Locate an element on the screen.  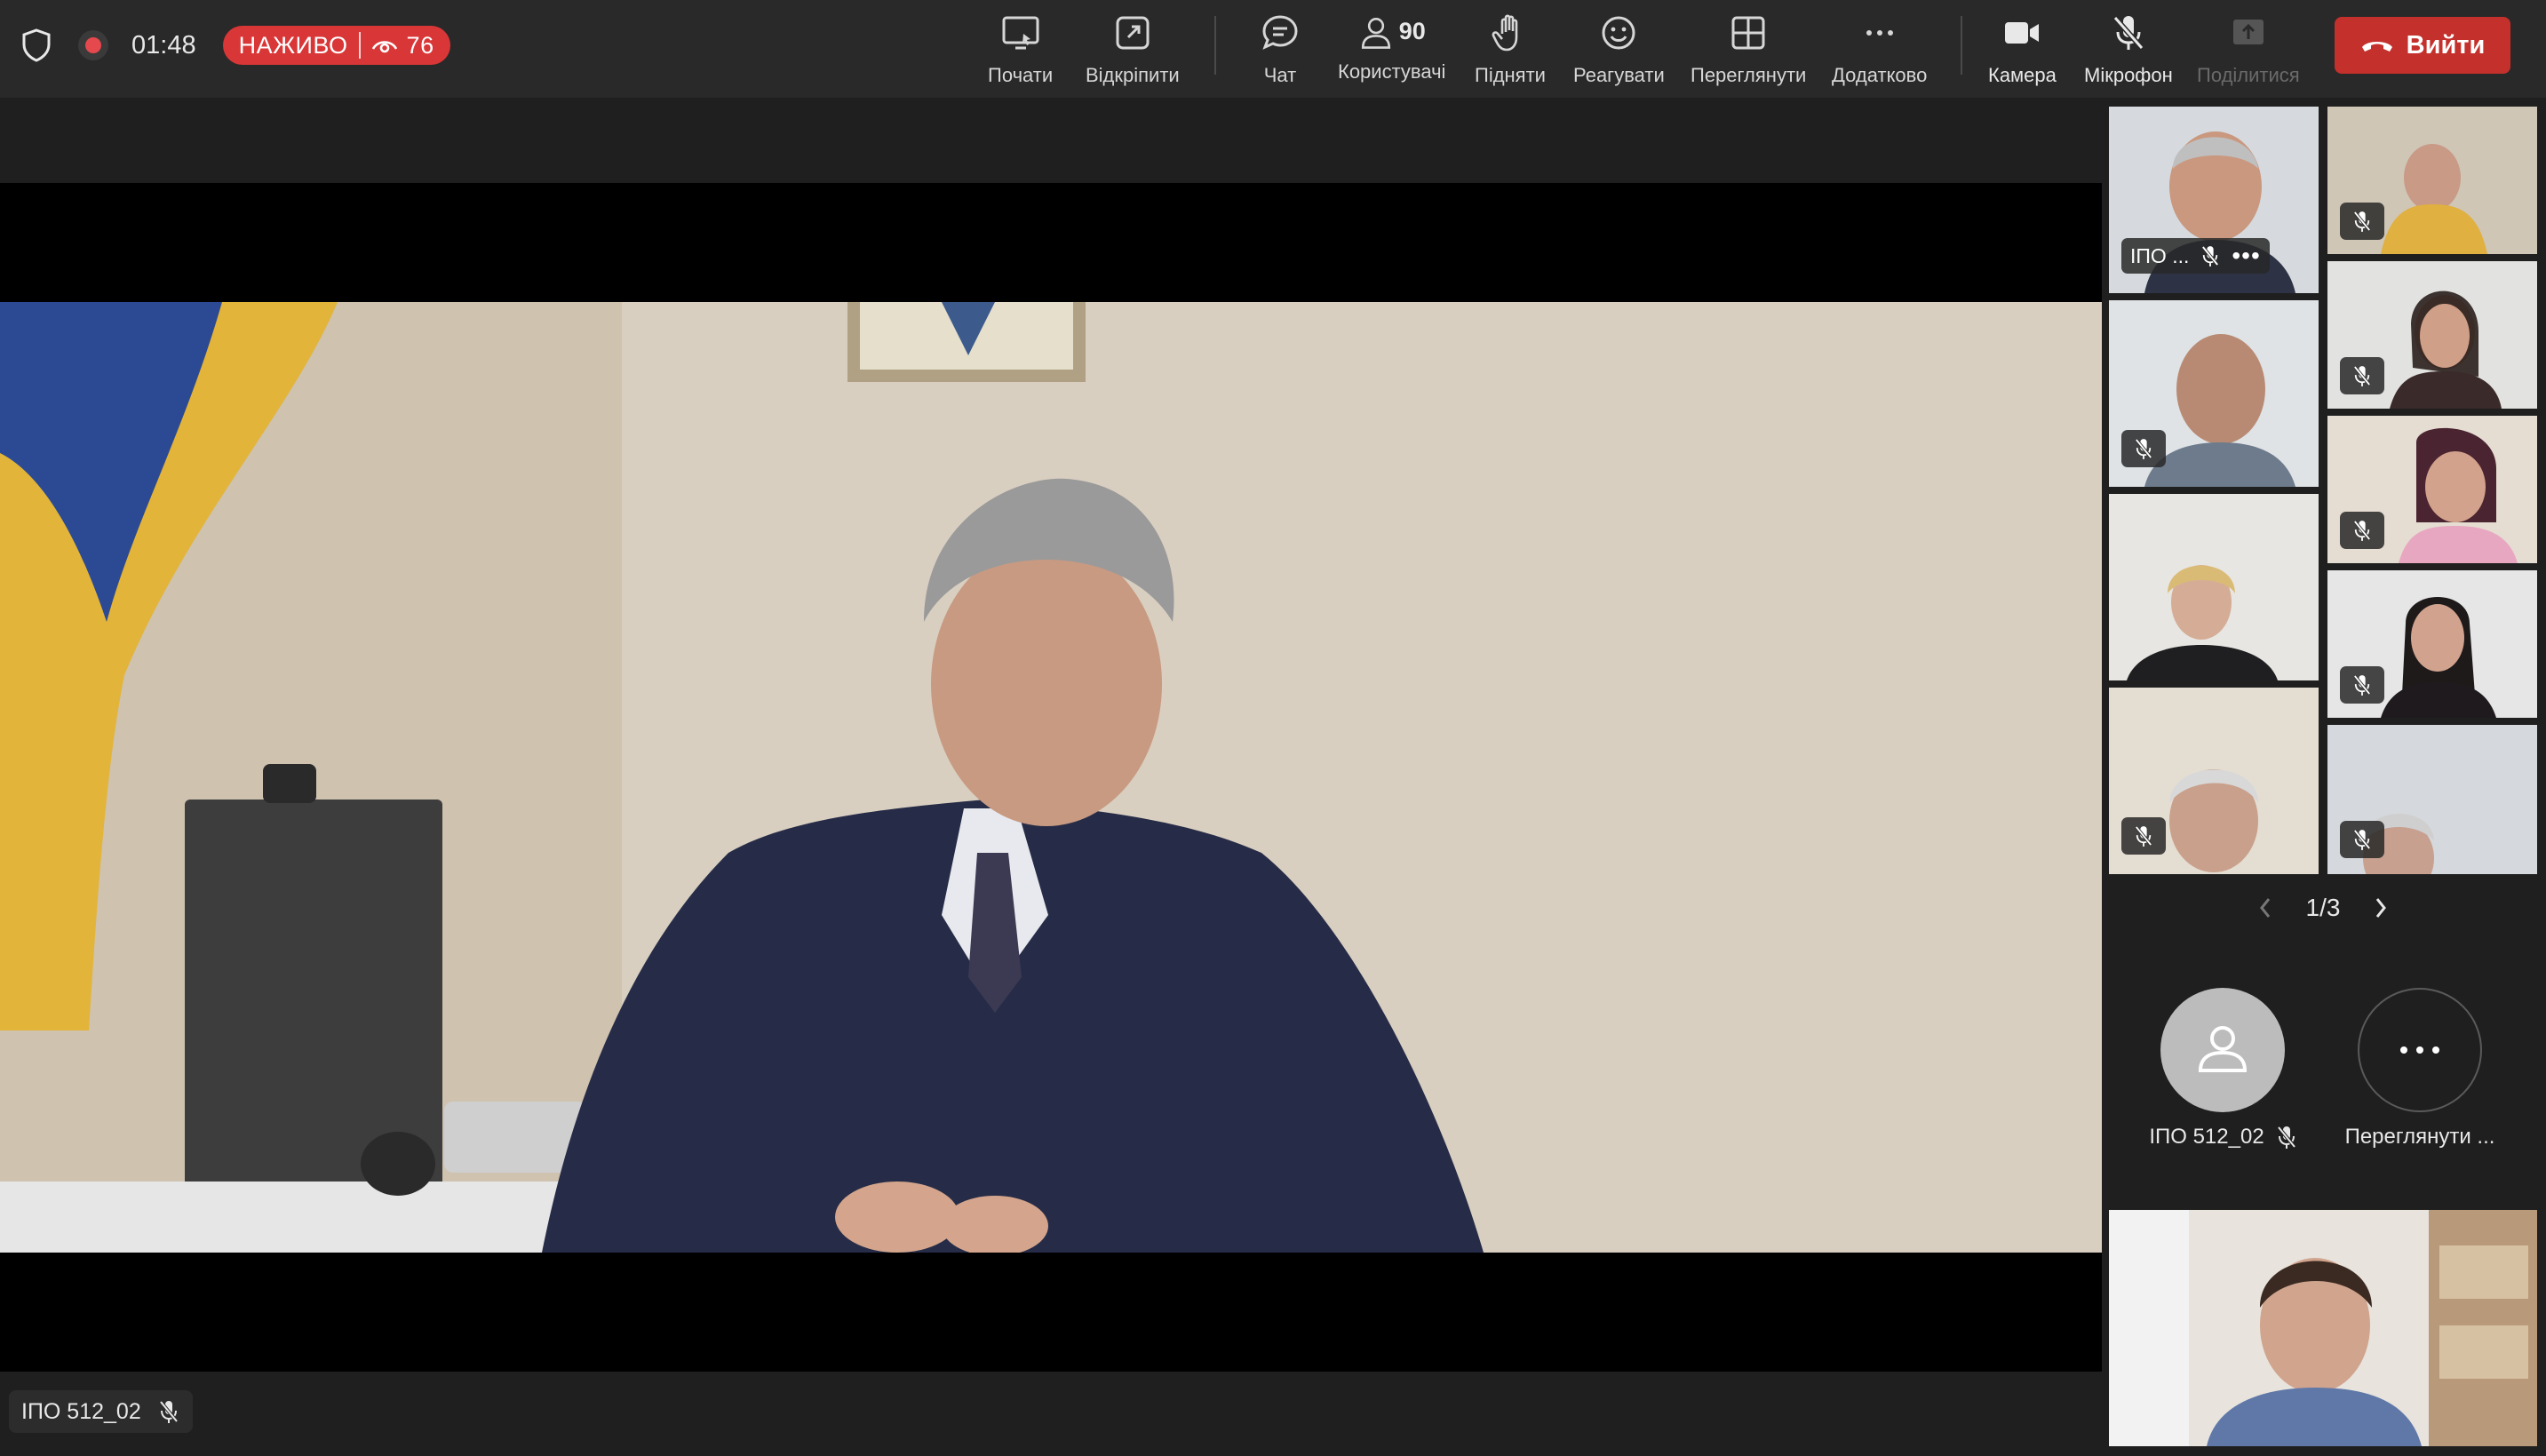
more-label: Додатково is located at coordinates (1880, 75).